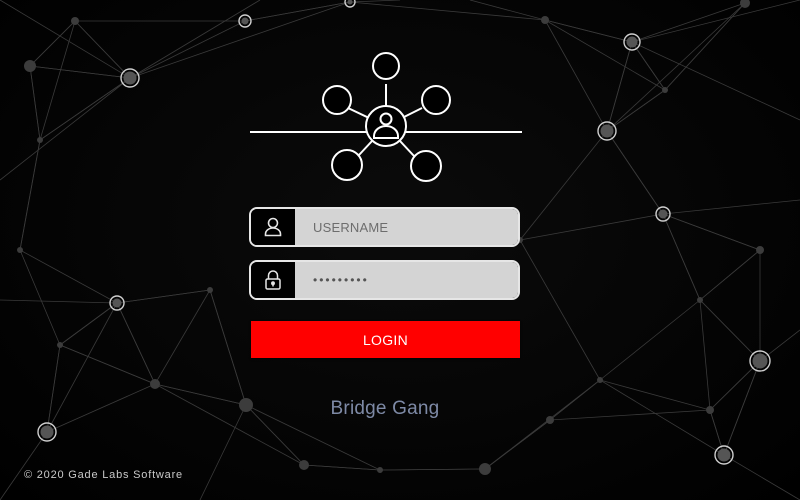  I want to click on user-icon, so click(273, 227).